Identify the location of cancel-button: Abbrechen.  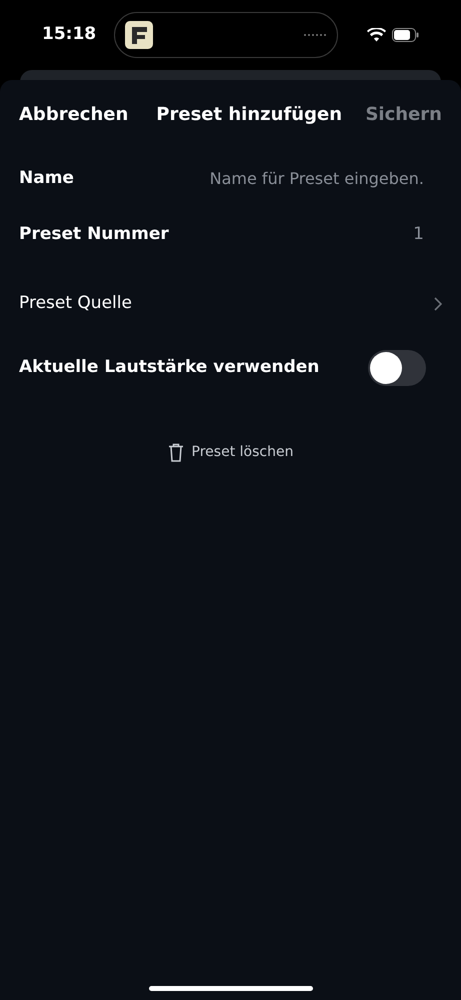
(73, 114).